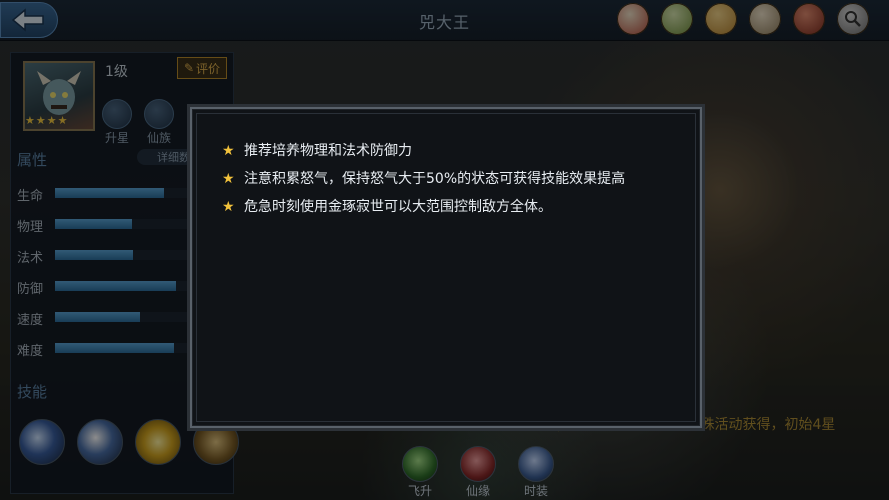  What do you see at coordinates (435, 179) in the screenshot?
I see `tip-text: 注意积累怒气，保持怒气大于50%的状态可获得技能效果提高` at bounding box center [435, 179].